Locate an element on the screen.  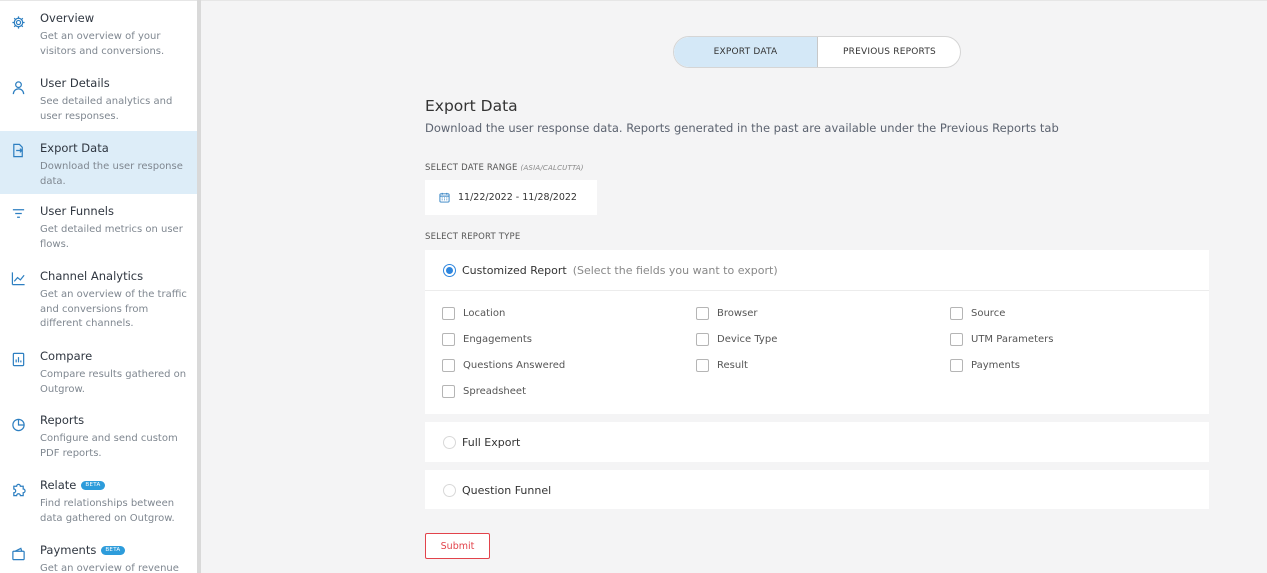
field-engagements: Engagements is located at coordinates (487, 339).